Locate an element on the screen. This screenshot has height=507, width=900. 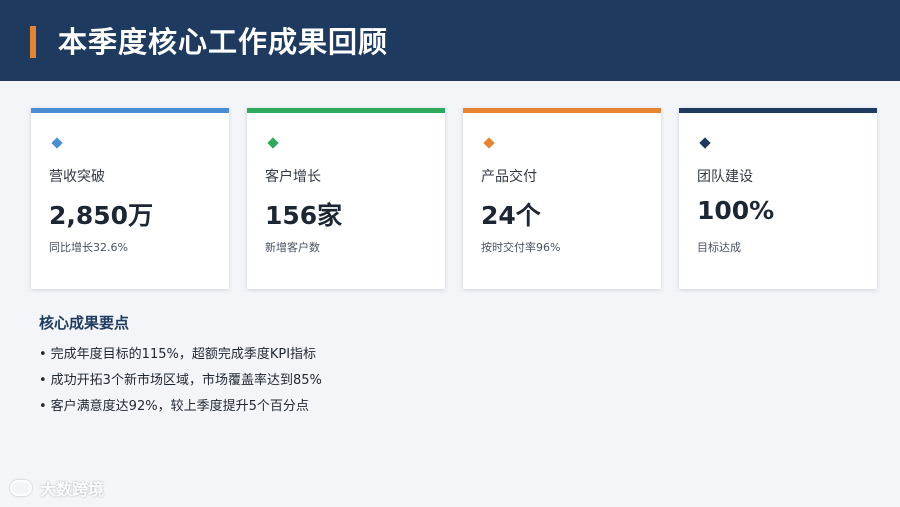
watermark: 大数跨境 is located at coordinates (57, 488).